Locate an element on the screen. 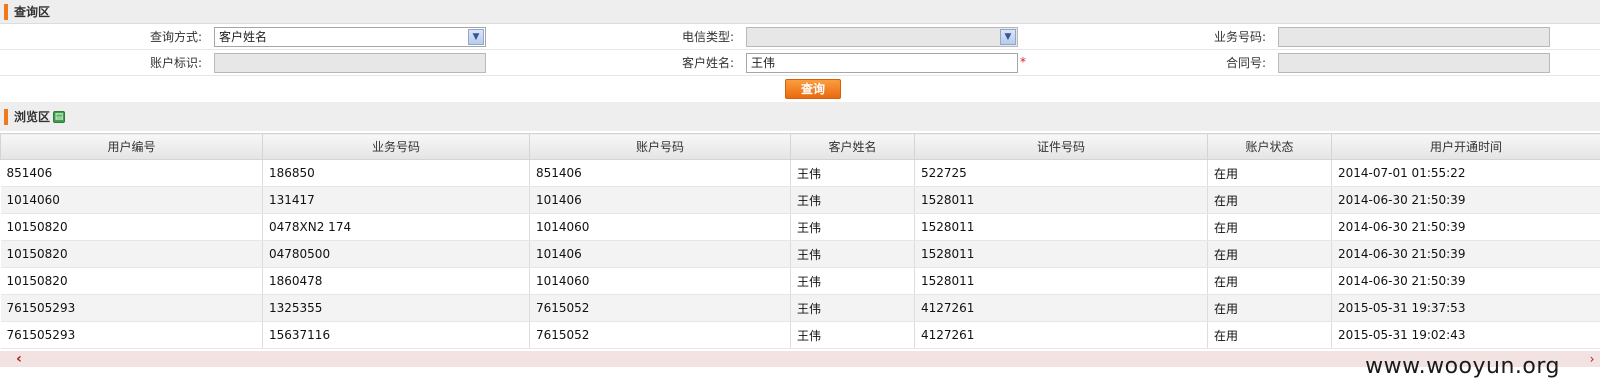 The image size is (1600, 387). column-header: 证件号码 is located at coordinates (1061, 146).